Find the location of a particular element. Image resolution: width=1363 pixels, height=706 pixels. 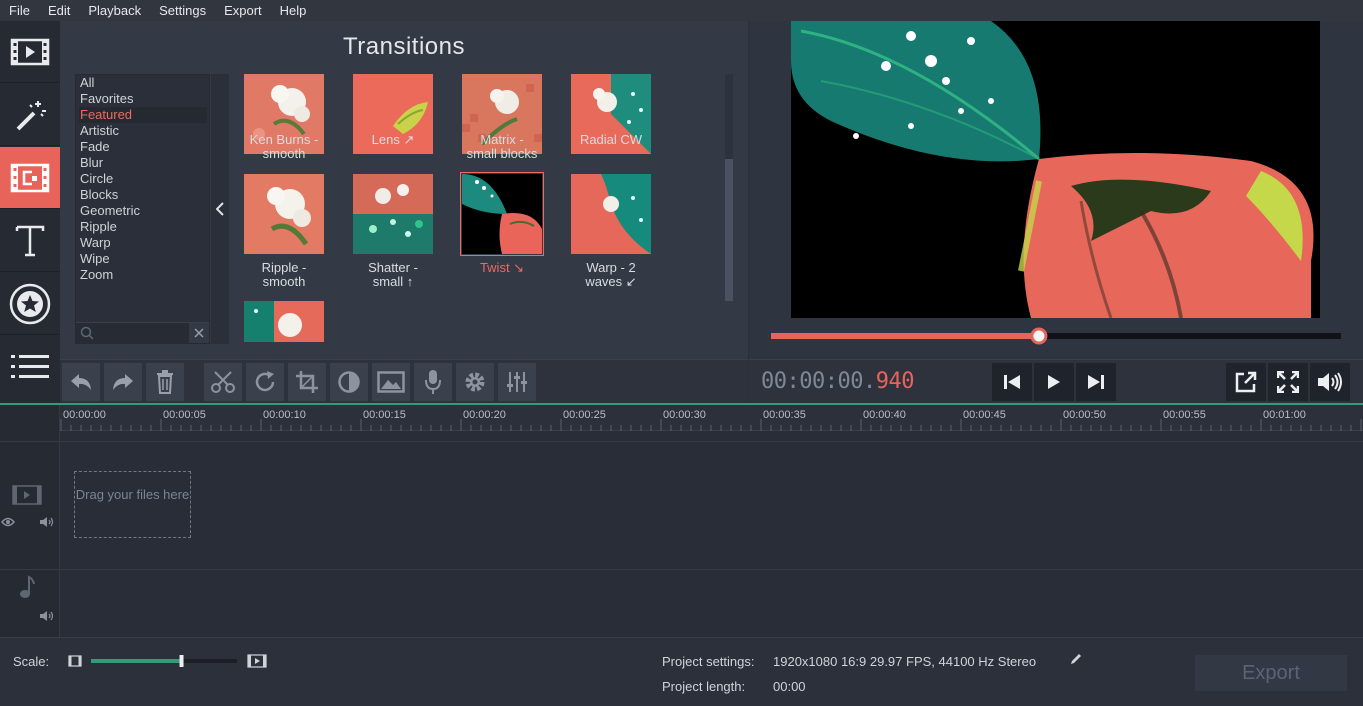

undo-icon is located at coordinates (81, 382).